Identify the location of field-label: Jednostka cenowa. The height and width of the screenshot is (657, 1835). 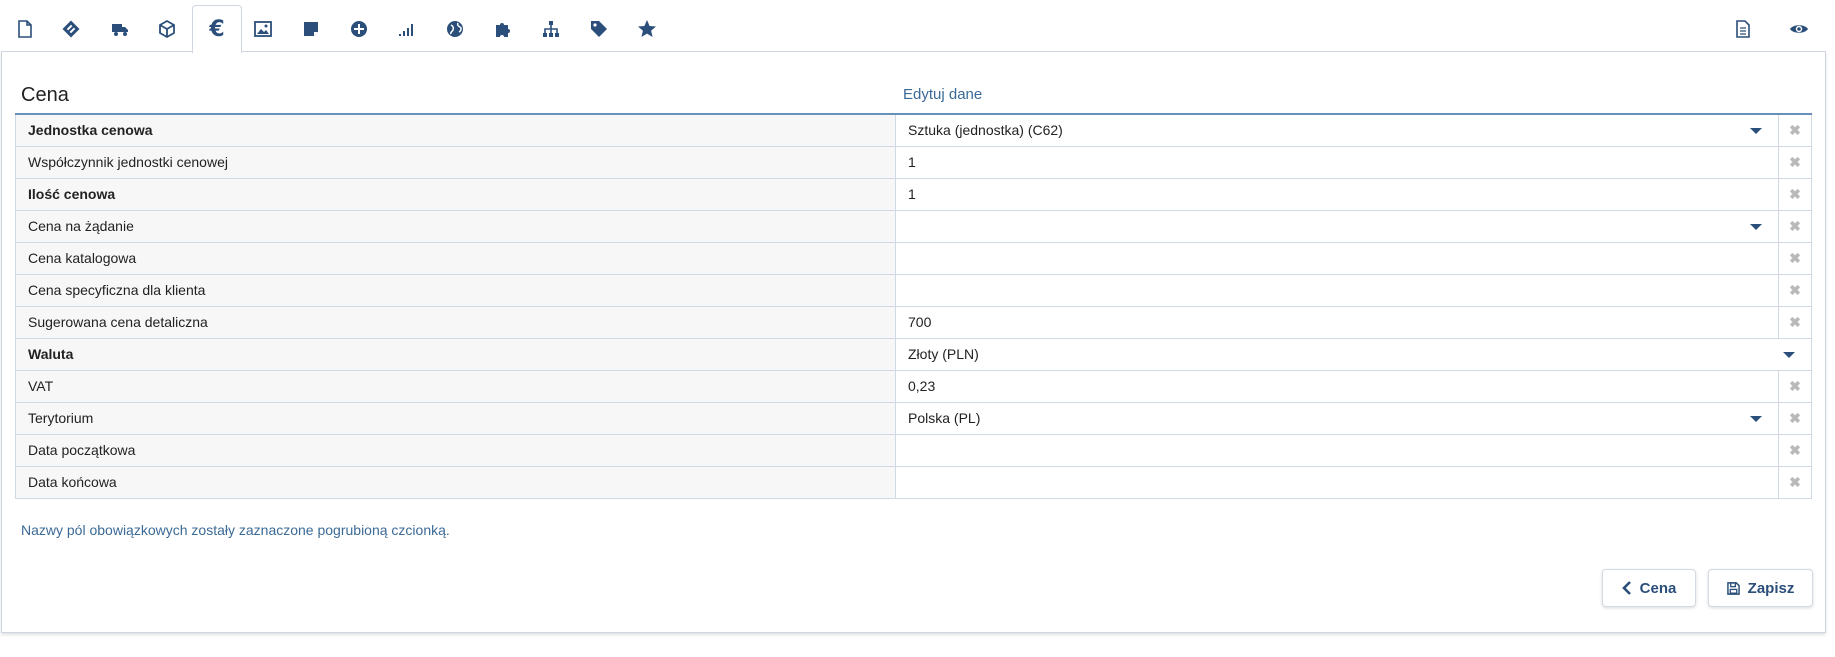
(455, 130).